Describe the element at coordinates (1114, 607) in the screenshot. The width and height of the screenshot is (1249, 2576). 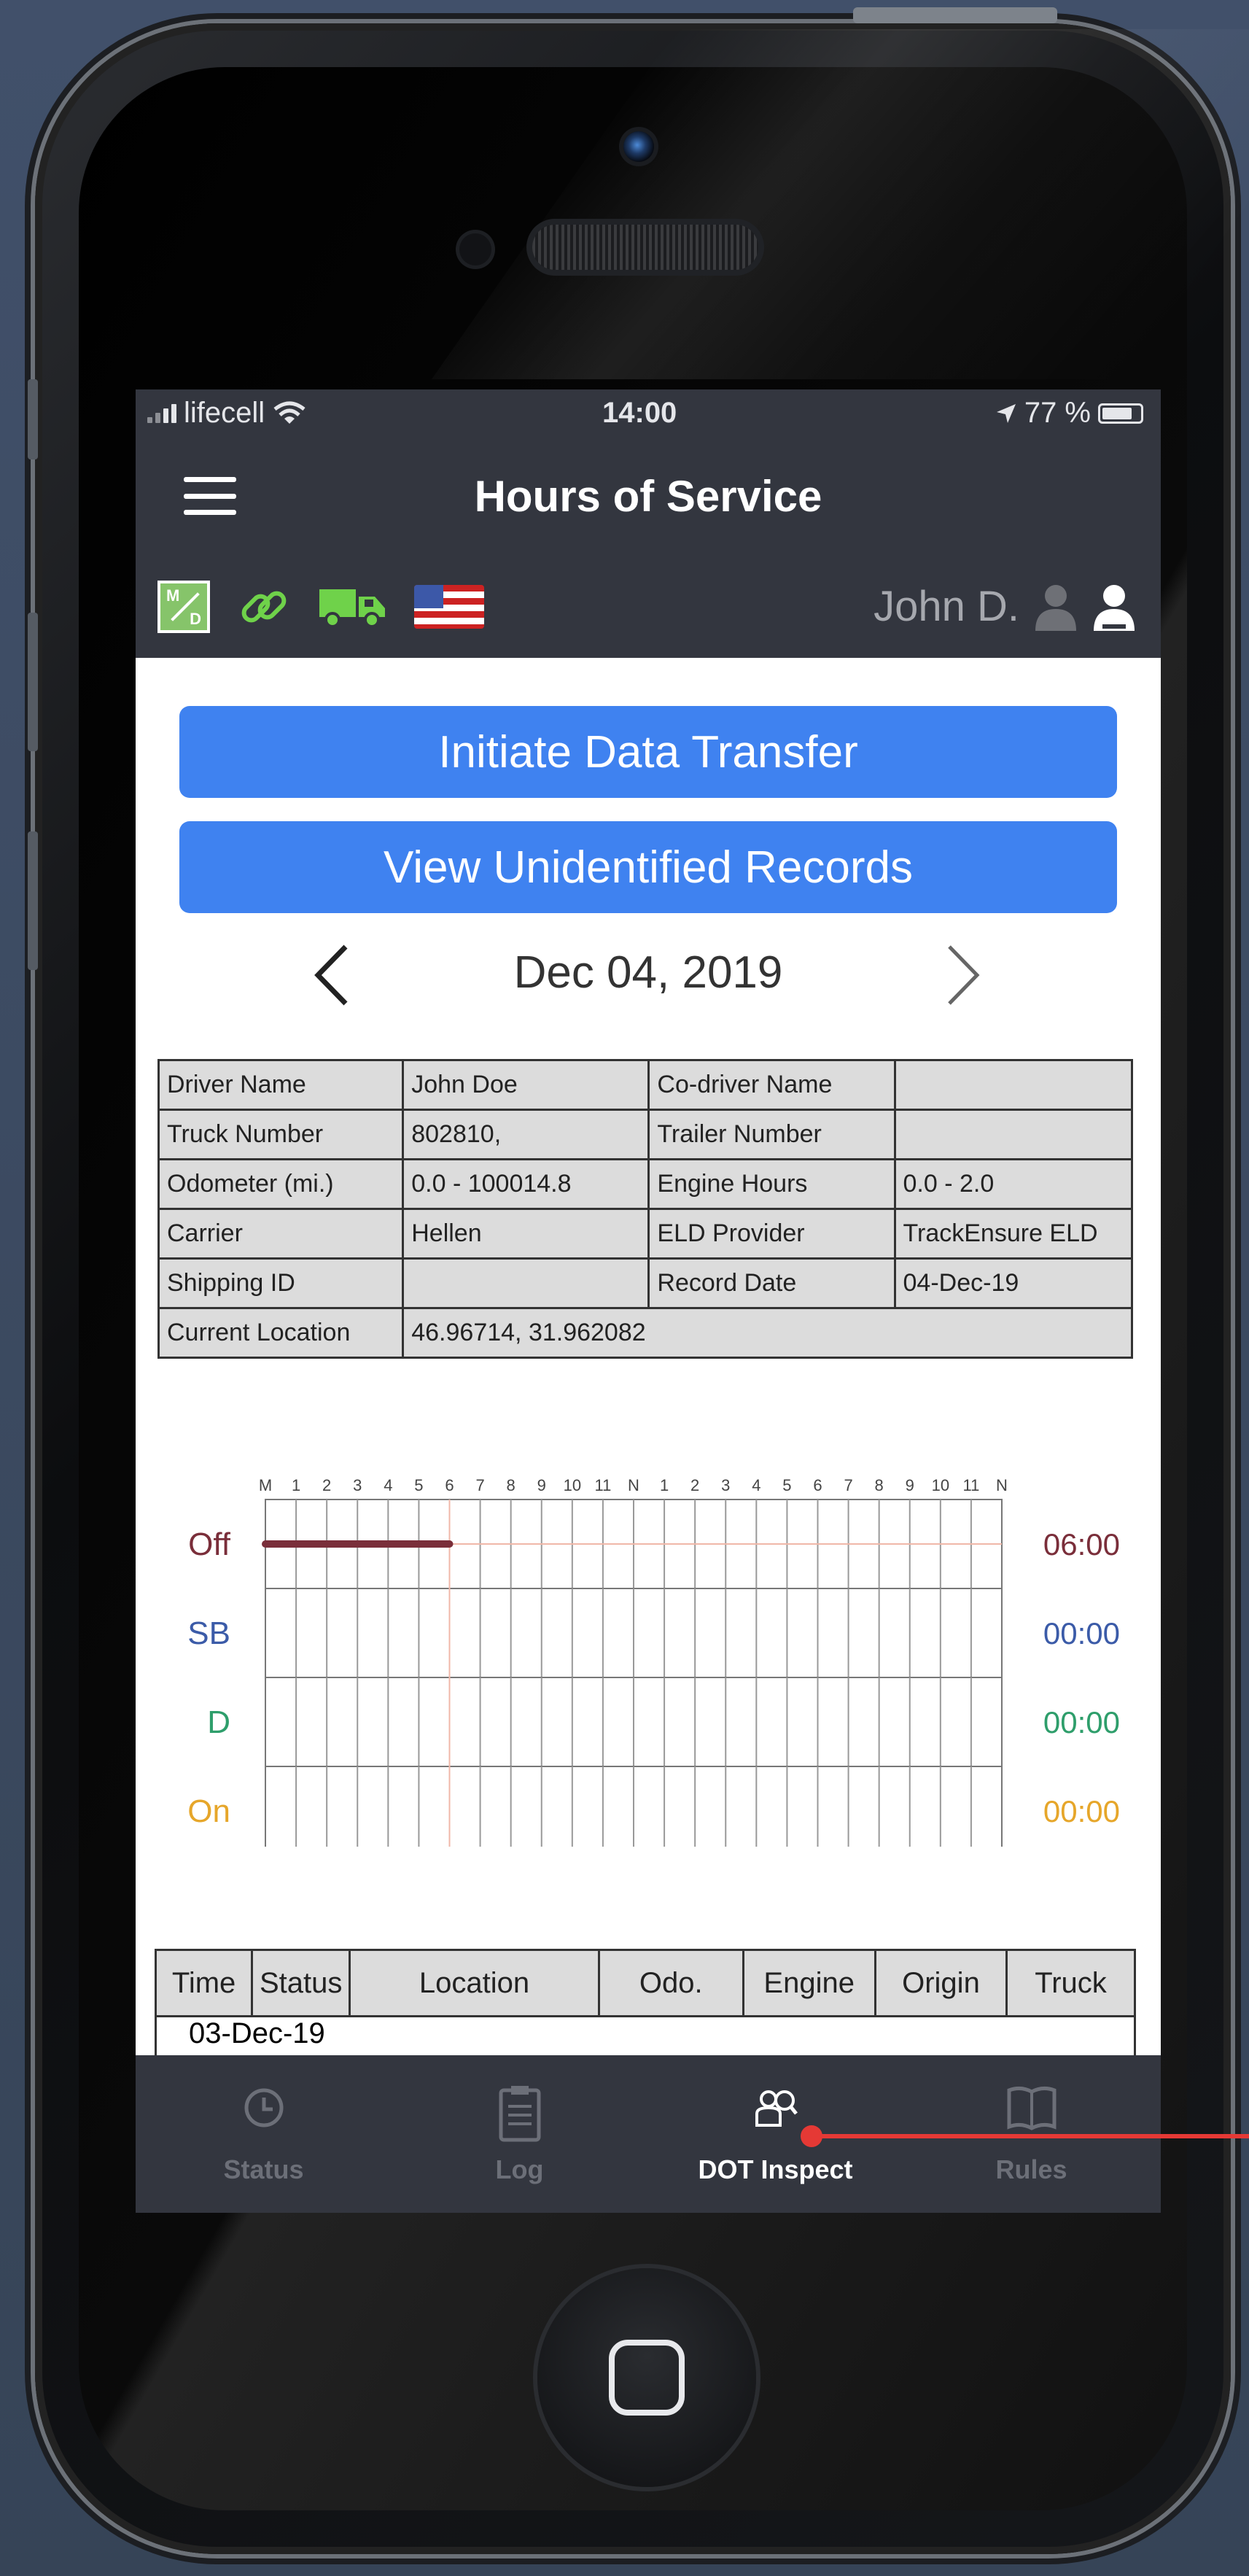
I see `driver-avatar-icon` at that location.